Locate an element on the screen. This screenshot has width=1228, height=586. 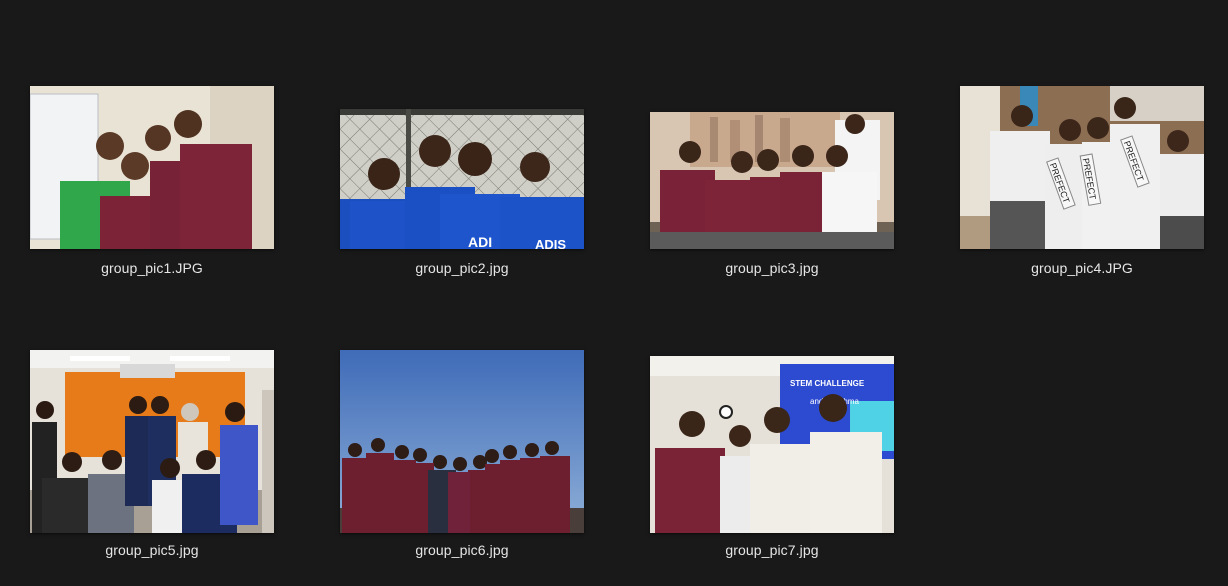
thumbnail-image: STEM CHALLENGE and Marshma is located at coordinates (772, 444).